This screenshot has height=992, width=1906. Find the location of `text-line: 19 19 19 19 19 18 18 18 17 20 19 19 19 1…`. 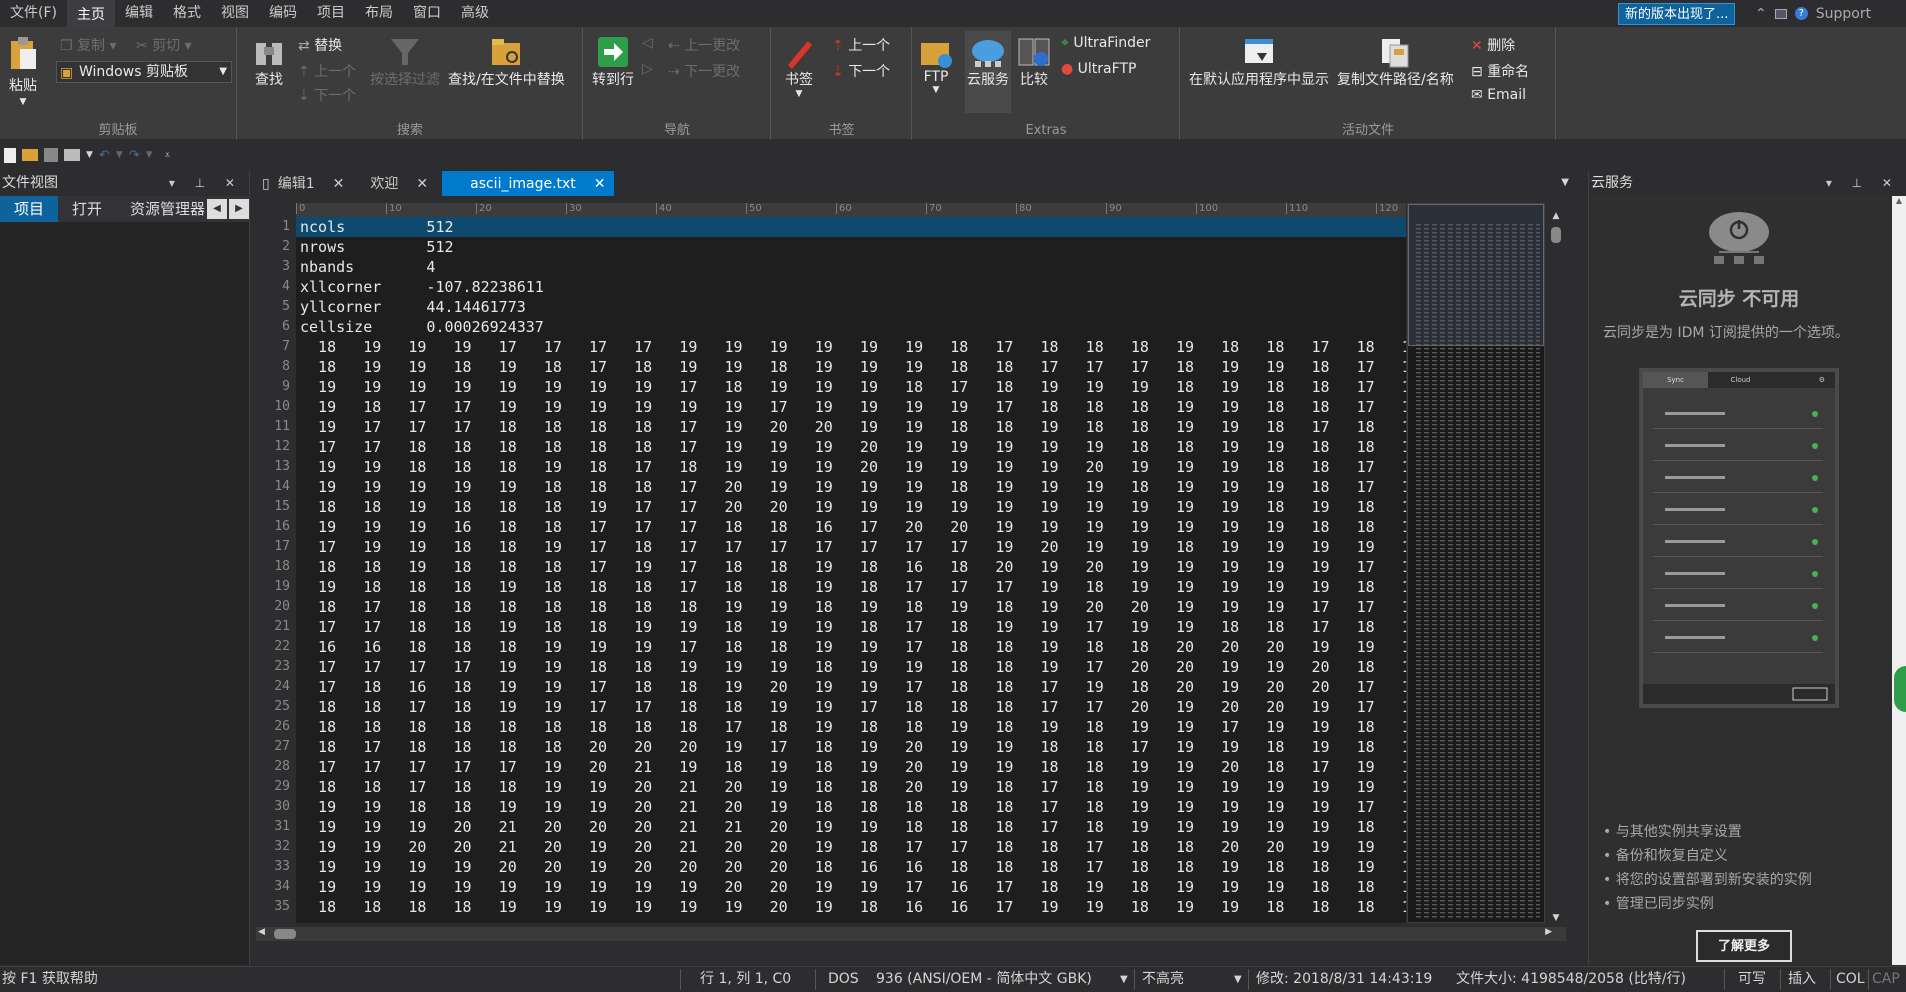

text-line: 19 19 19 19 19 18 18 18 17 20 19 19 19 1… is located at coordinates (851, 487).